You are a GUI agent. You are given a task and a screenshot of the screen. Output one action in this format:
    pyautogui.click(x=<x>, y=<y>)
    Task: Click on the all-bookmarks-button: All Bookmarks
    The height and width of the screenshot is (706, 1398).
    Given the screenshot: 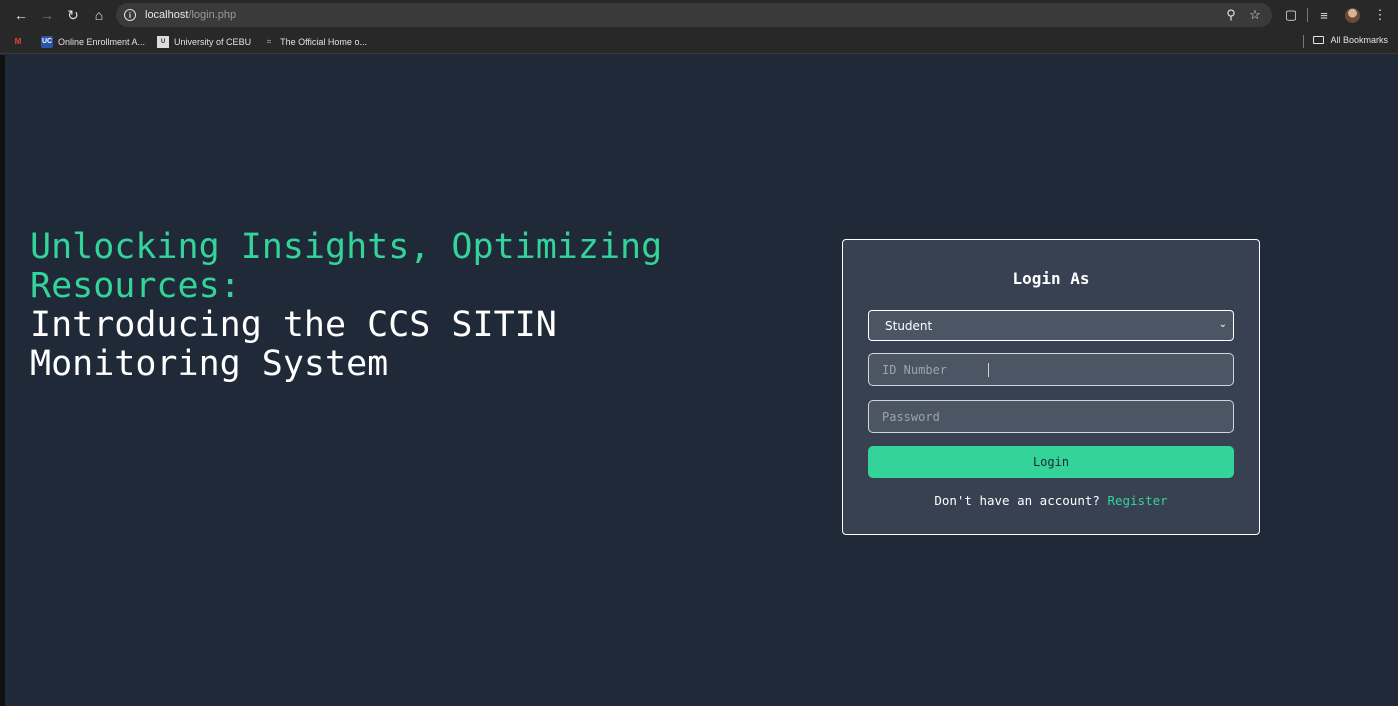 What is the action you would take?
    pyautogui.click(x=1350, y=40)
    